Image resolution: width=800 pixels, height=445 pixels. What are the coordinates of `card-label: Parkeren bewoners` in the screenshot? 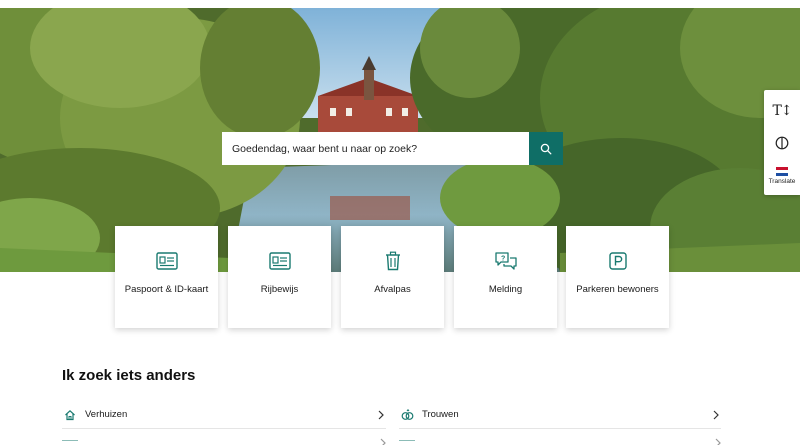 It's located at (617, 289).